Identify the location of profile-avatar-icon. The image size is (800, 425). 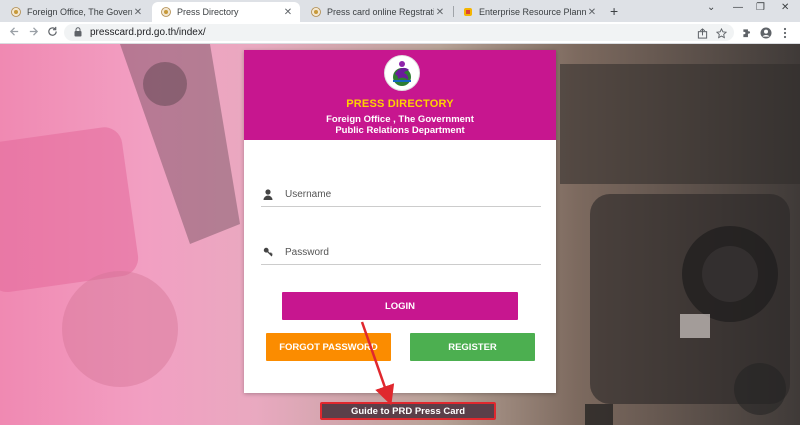
(766, 35).